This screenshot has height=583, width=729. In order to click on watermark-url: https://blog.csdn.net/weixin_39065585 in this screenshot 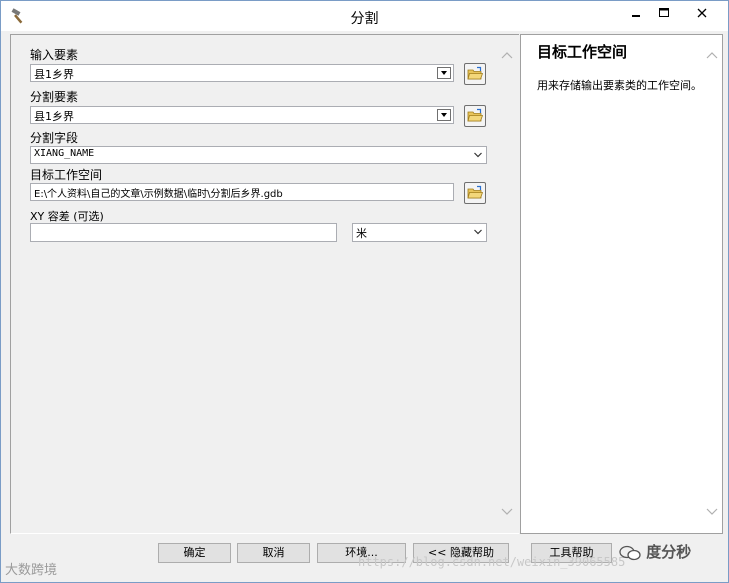, I will do `click(492, 562)`.